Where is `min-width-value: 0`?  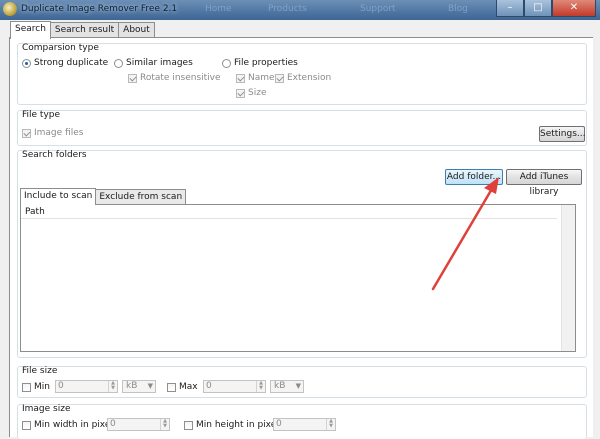
min-width-value: 0 is located at coordinates (113, 424).